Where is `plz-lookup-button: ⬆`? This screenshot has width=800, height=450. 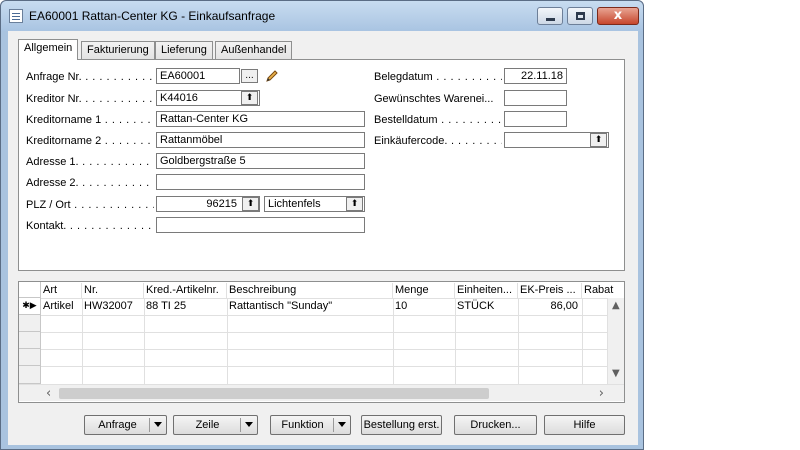
plz-lookup-button: ⬆ is located at coordinates (250, 204).